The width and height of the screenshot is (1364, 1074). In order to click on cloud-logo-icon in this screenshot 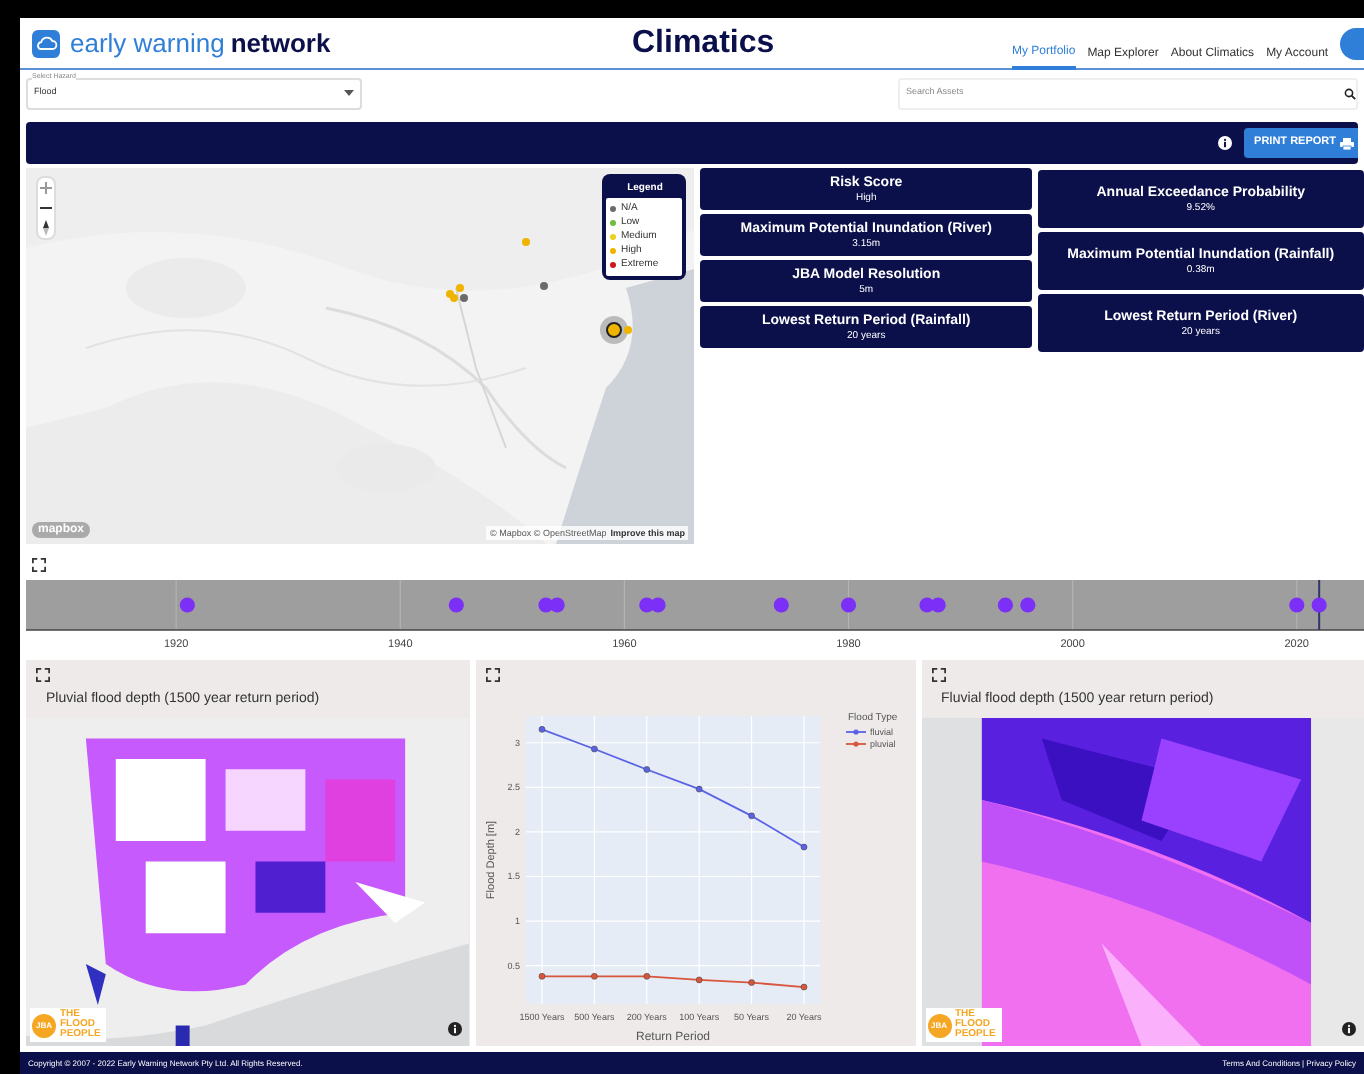, I will do `click(46, 43)`.